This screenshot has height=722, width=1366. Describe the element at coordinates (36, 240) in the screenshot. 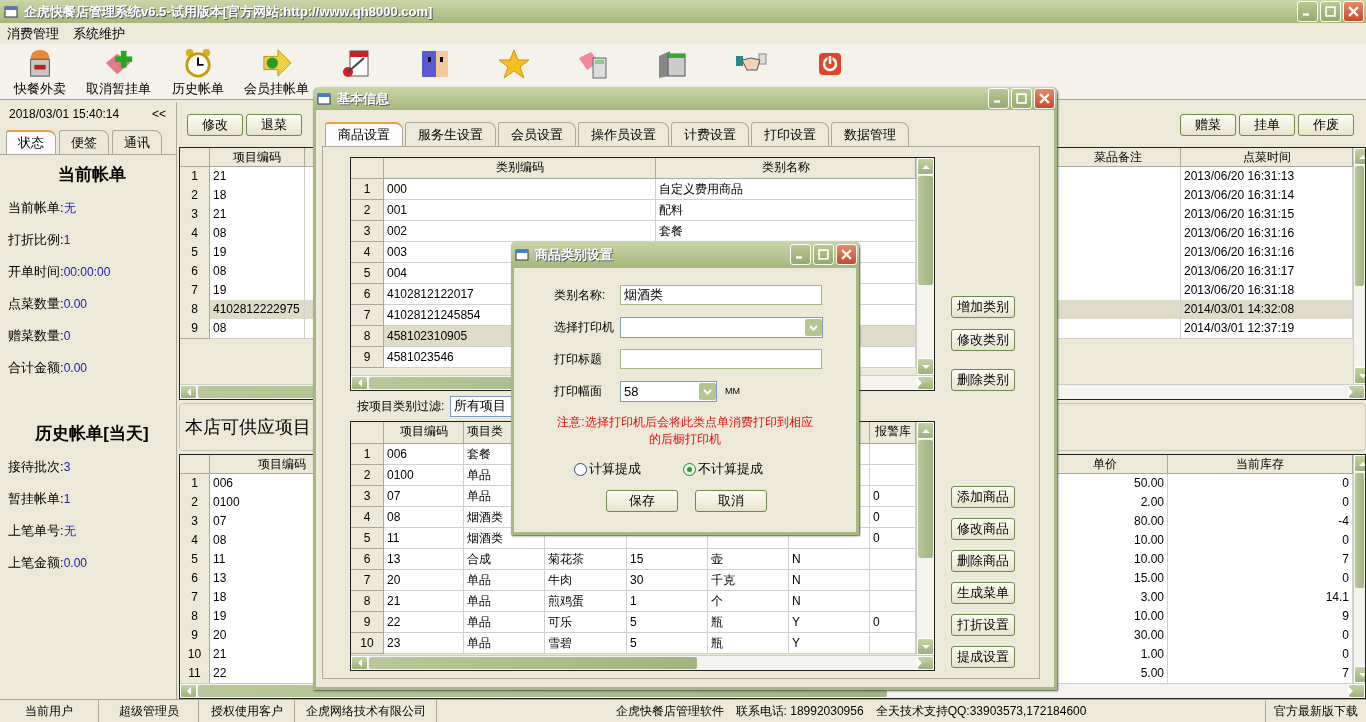

I see `field-label: 打折比例:` at that location.